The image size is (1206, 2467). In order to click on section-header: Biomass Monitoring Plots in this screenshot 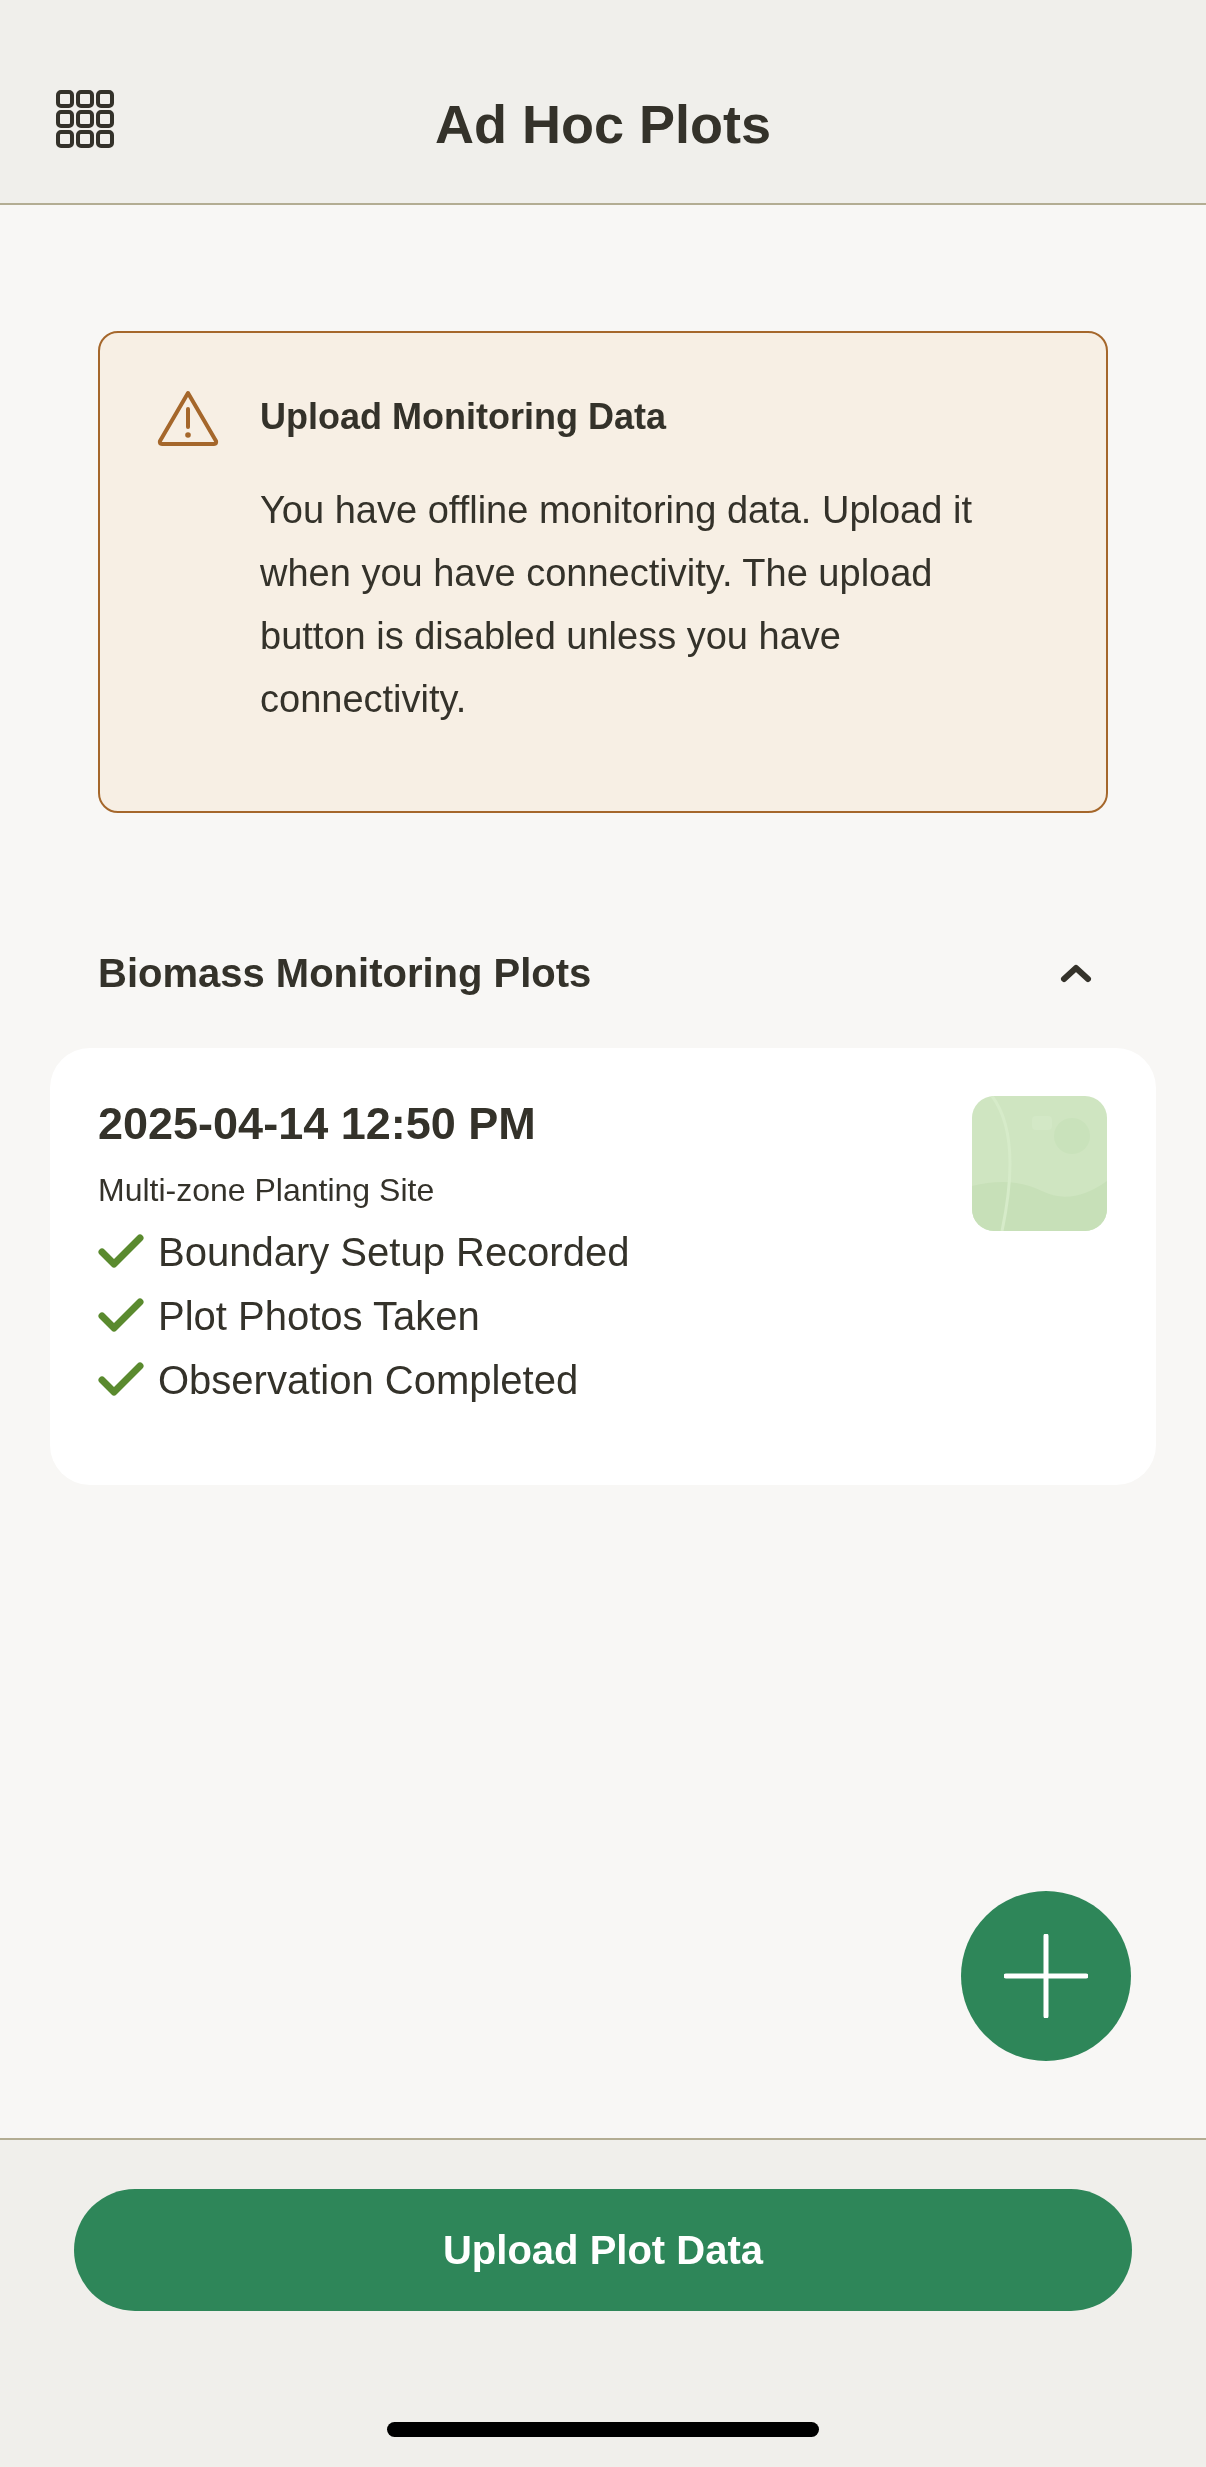, I will do `click(603, 973)`.